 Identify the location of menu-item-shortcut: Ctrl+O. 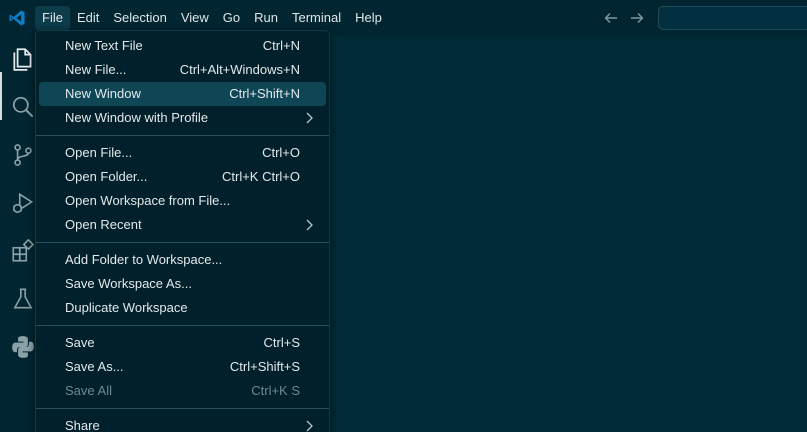
(281, 152).